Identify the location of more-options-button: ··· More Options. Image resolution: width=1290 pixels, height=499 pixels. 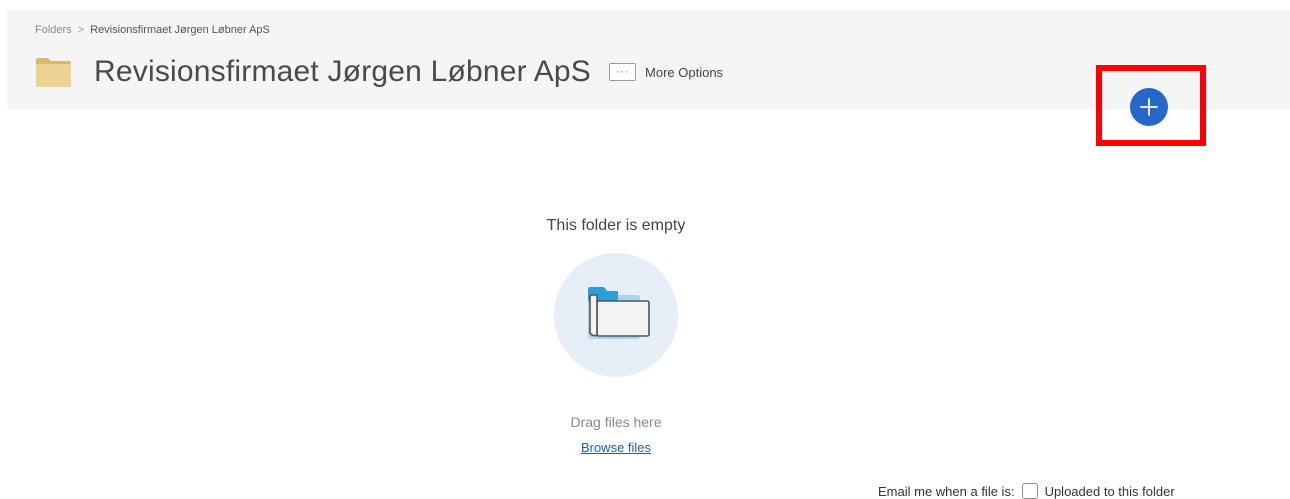
(666, 72).